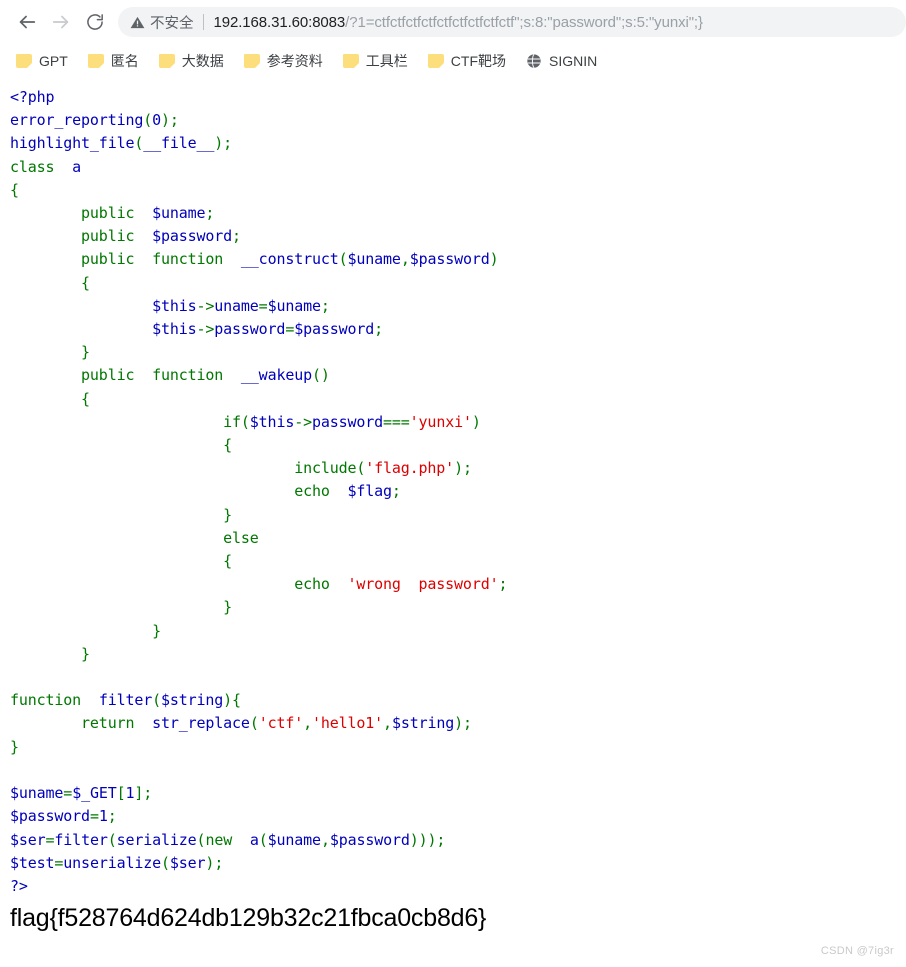 This screenshot has height=967, width=906. I want to click on bookmark-item: SIGNIN, so click(561, 61).